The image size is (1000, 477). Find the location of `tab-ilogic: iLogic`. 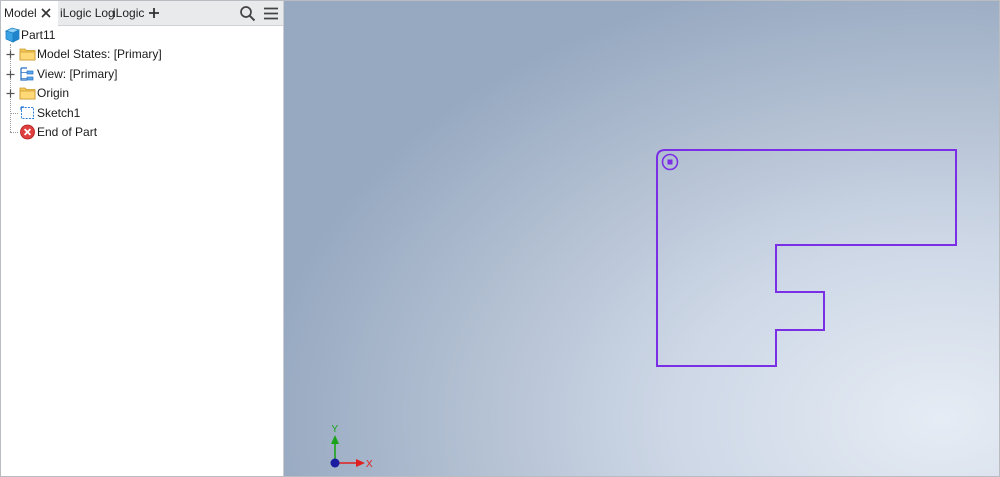

tab-ilogic: iLogic is located at coordinates (128, 13).